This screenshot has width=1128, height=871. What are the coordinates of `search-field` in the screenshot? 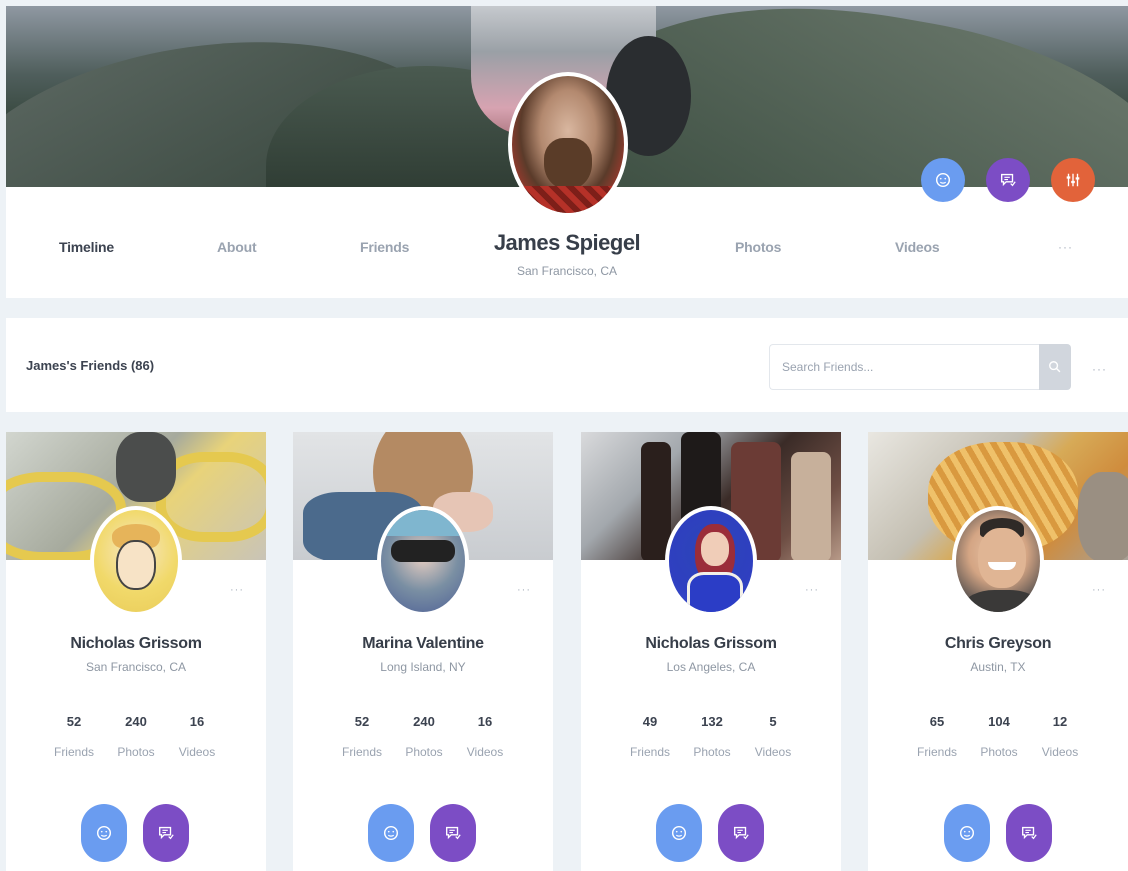 It's located at (905, 367).